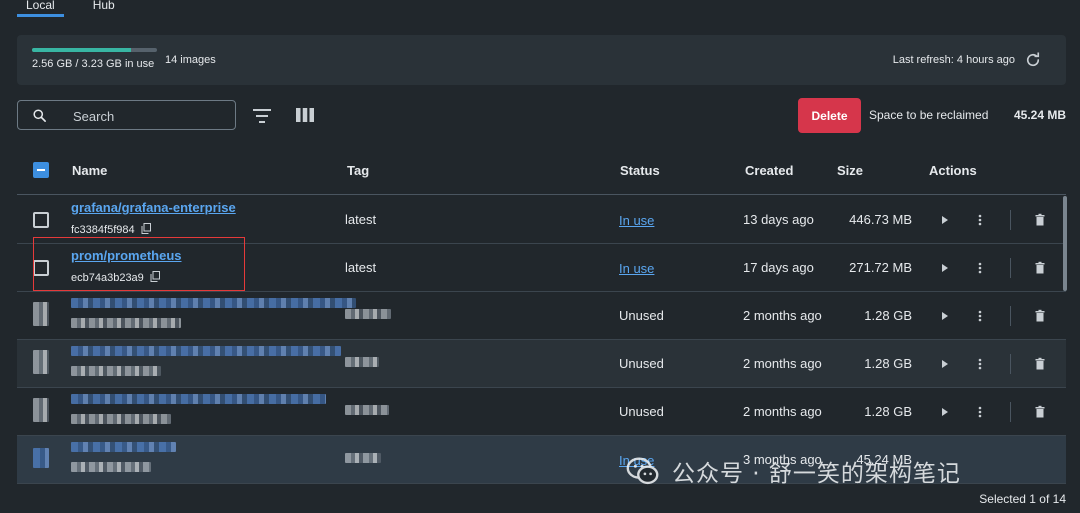 This screenshot has height=513, width=1080. I want to click on search-box, so click(126, 115).